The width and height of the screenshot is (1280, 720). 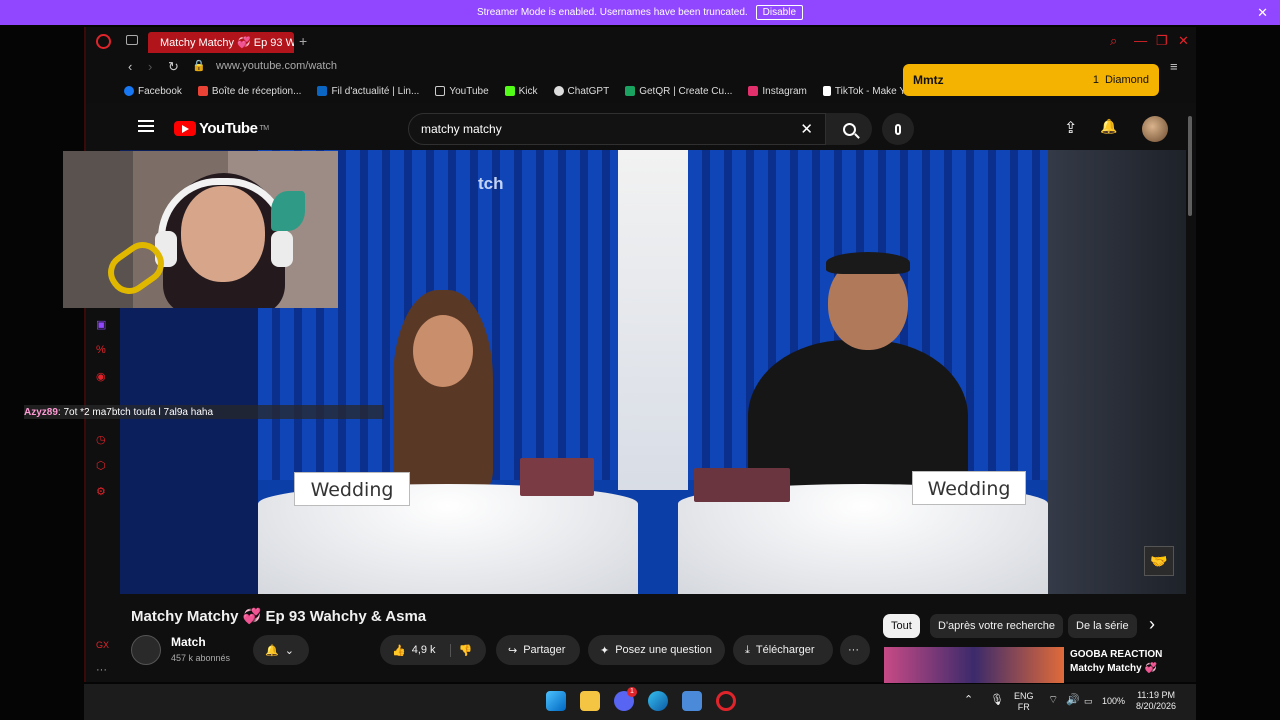 What do you see at coordinates (777, 91) in the screenshot?
I see `bookmark-instagram: Instagram` at bounding box center [777, 91].